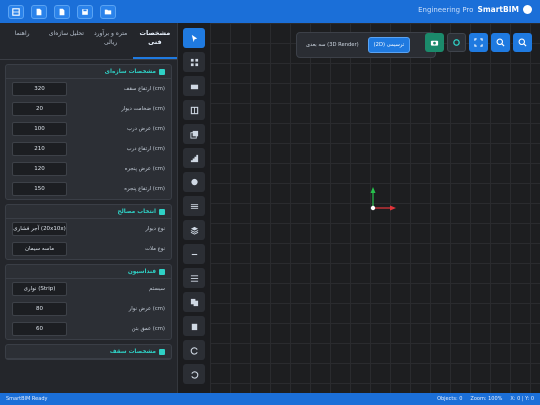 Image resolution: width=540 pixels, height=405 pixels. Describe the element at coordinates (88, 229) in the screenshot. I see `field-row: آجر فشاری (20x10x) نوع دیوار` at that location.